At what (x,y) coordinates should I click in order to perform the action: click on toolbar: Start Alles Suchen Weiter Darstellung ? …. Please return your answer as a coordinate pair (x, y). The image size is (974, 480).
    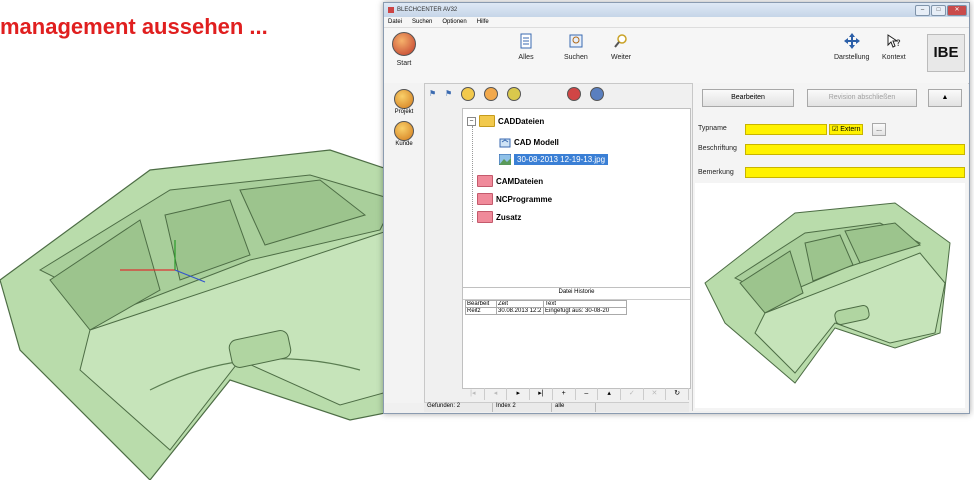
    Looking at the image, I should click on (676, 56).